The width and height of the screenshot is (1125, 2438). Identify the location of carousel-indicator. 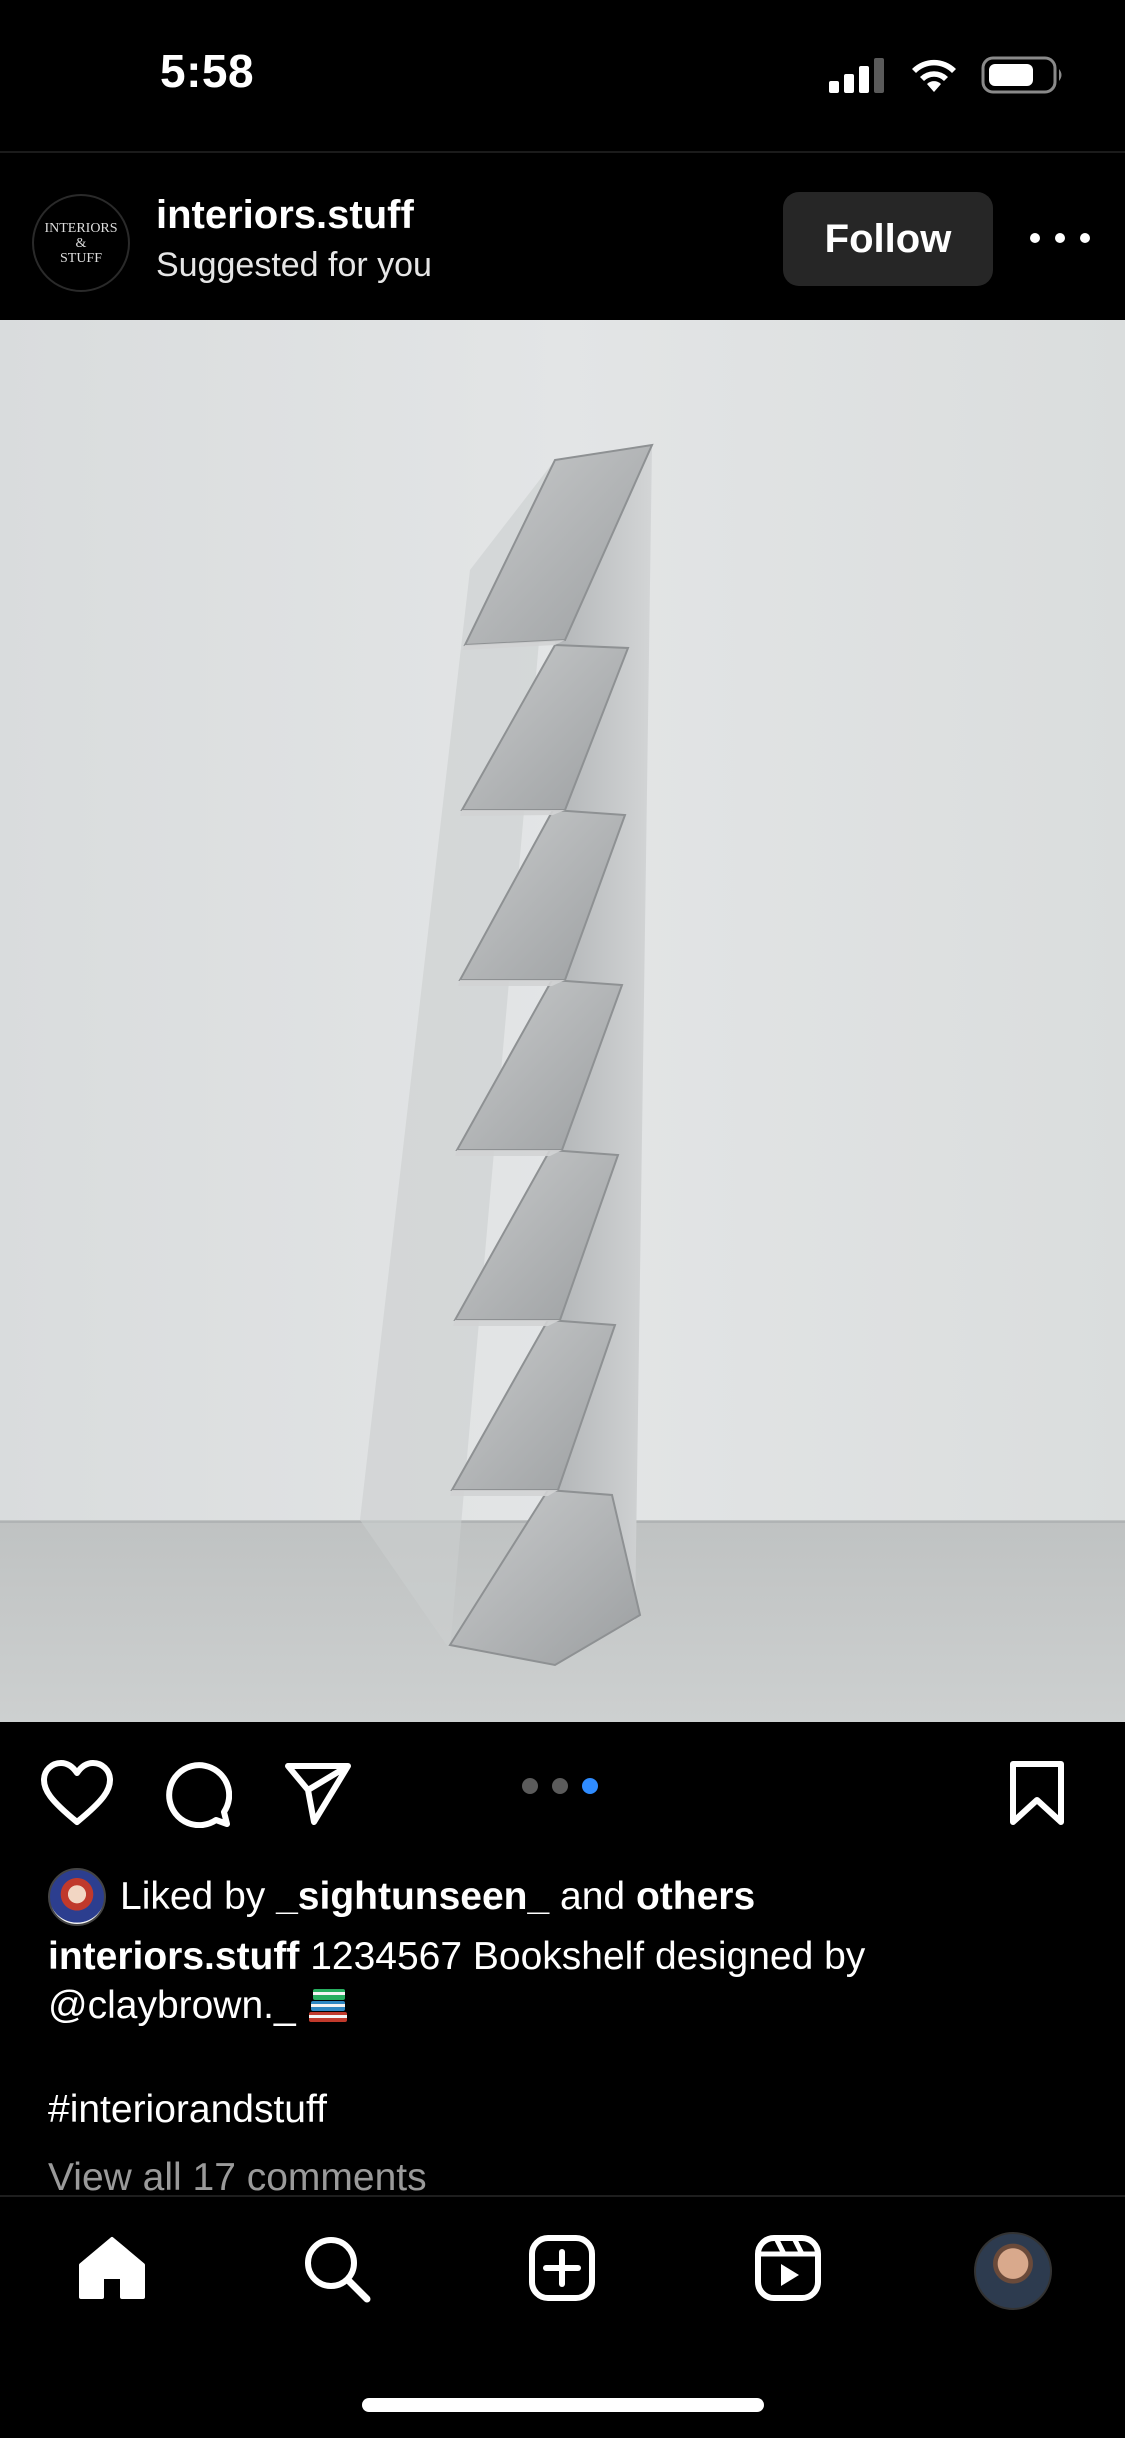
(560, 1786).